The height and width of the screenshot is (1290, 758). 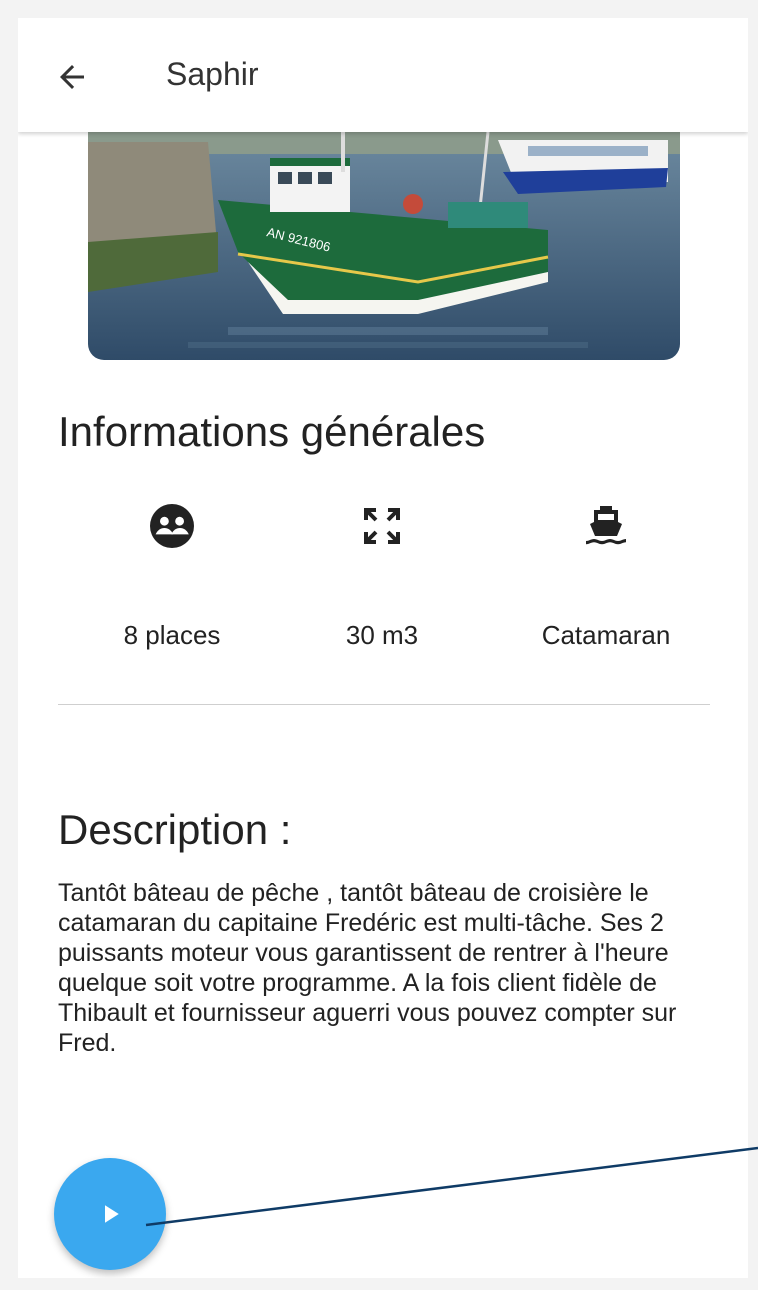 I want to click on arrow-left-icon, so click(x=72, y=77).